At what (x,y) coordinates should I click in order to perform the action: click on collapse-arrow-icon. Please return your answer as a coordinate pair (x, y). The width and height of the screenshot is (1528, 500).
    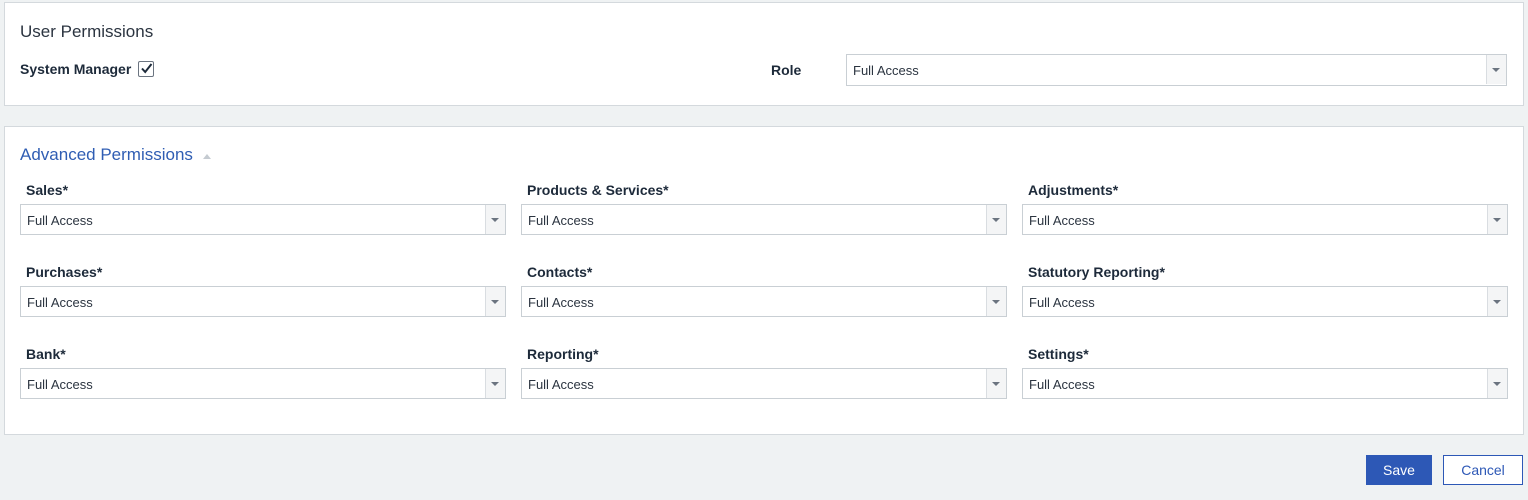
    Looking at the image, I should click on (206, 156).